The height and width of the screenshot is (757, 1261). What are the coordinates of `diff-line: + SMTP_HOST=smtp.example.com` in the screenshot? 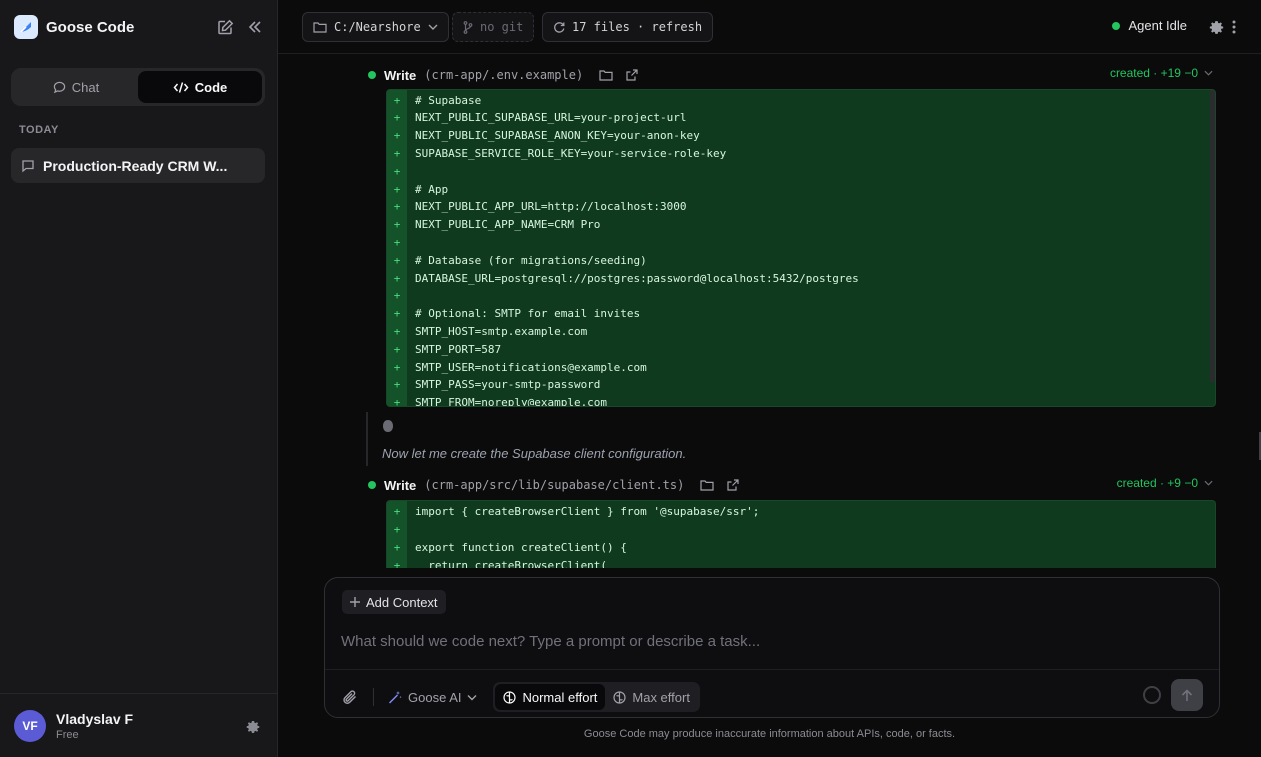 It's located at (487, 331).